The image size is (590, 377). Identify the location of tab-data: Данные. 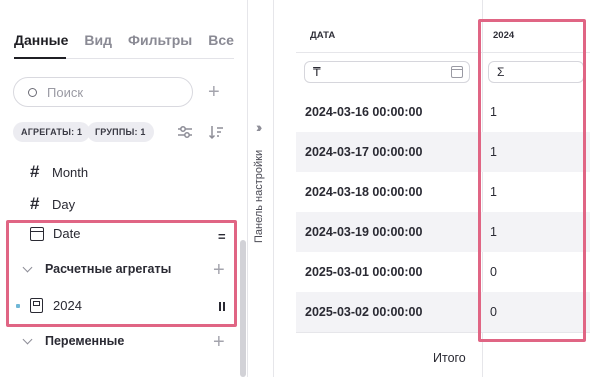
(41, 40).